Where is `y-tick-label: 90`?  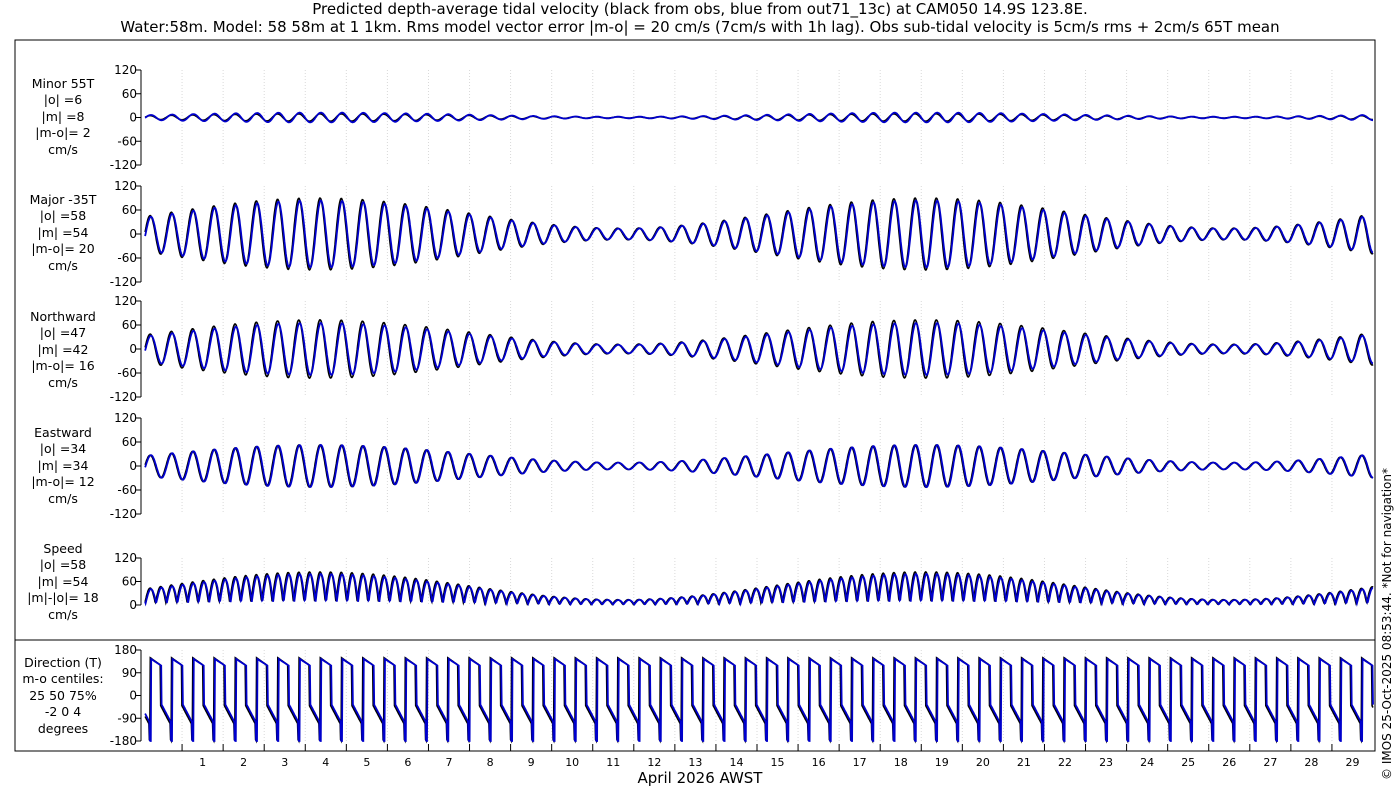 y-tick-label: 90 is located at coordinates (129, 673).